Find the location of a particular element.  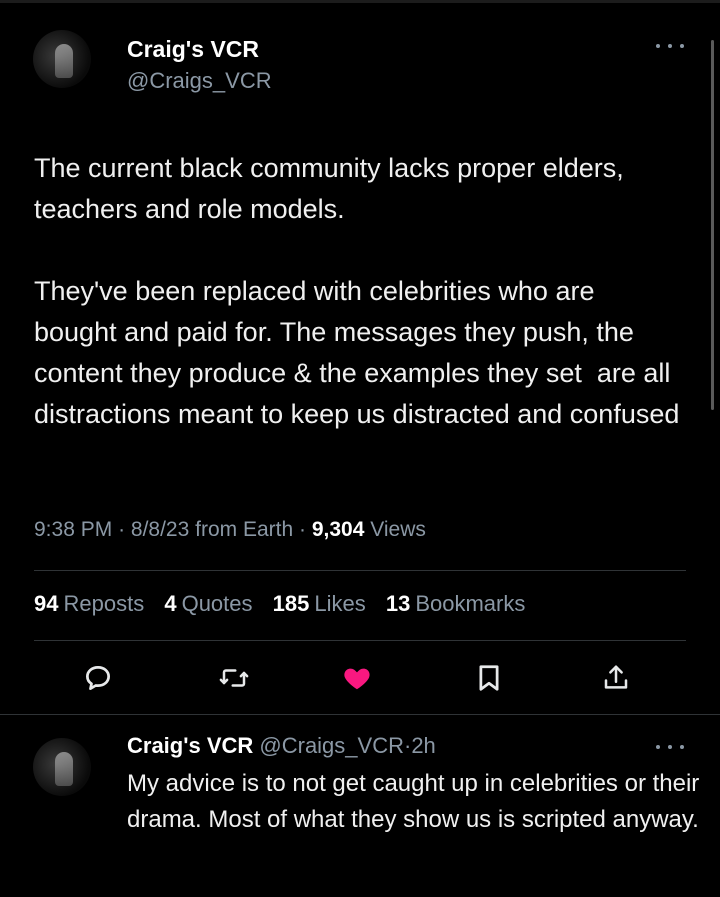

likes-count: 185 is located at coordinates (291, 603).